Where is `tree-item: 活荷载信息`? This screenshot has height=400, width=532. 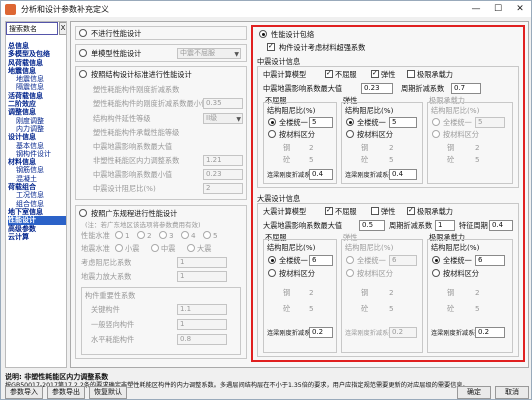 tree-item: 活荷载信息 is located at coordinates (37, 96).